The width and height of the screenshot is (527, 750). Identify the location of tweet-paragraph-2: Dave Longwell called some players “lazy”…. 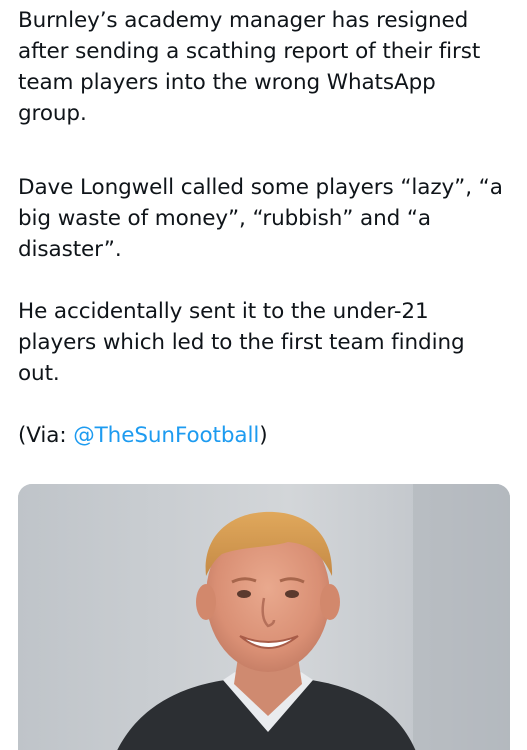
(260, 218).